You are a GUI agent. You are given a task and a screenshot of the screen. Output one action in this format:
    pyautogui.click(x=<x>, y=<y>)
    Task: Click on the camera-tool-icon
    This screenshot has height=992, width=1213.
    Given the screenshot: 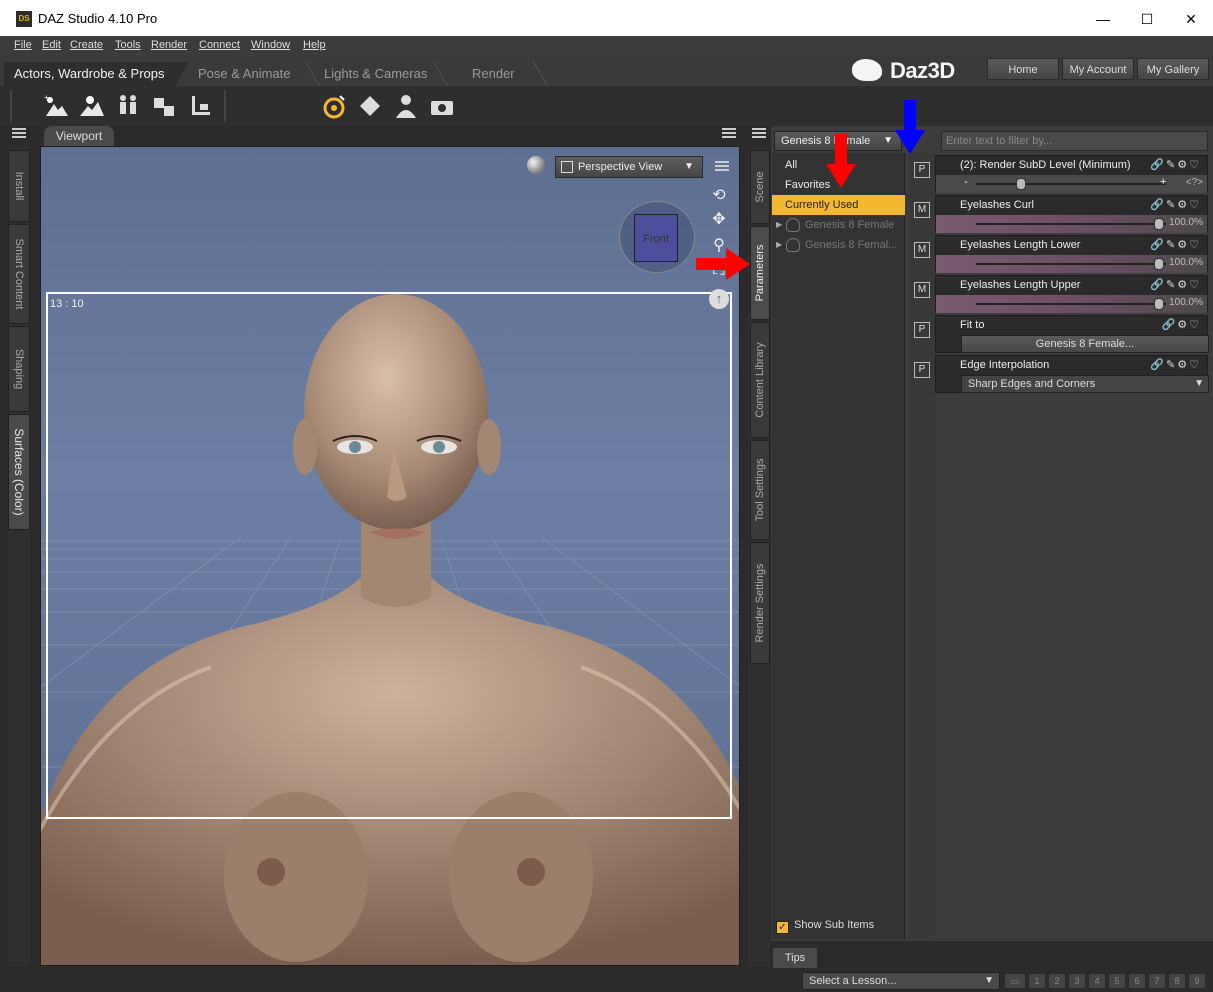 What is the action you would take?
    pyautogui.click(x=442, y=106)
    